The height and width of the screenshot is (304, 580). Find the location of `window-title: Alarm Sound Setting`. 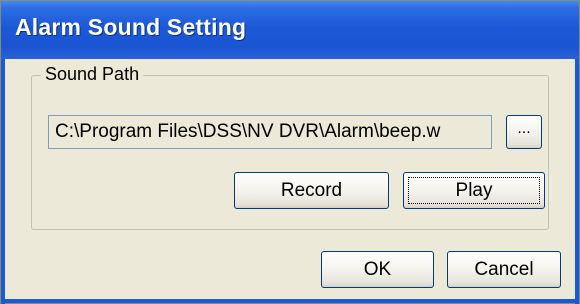

window-title: Alarm Sound Setting is located at coordinates (131, 27).